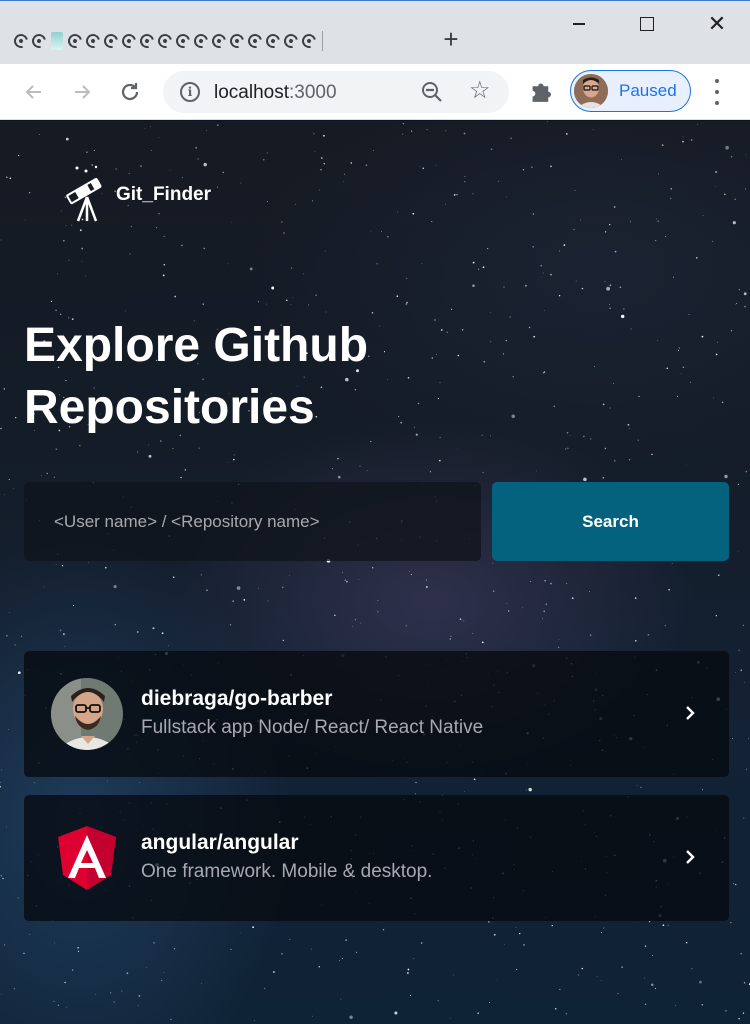  I want to click on repository-name: angular/angular, so click(220, 842).